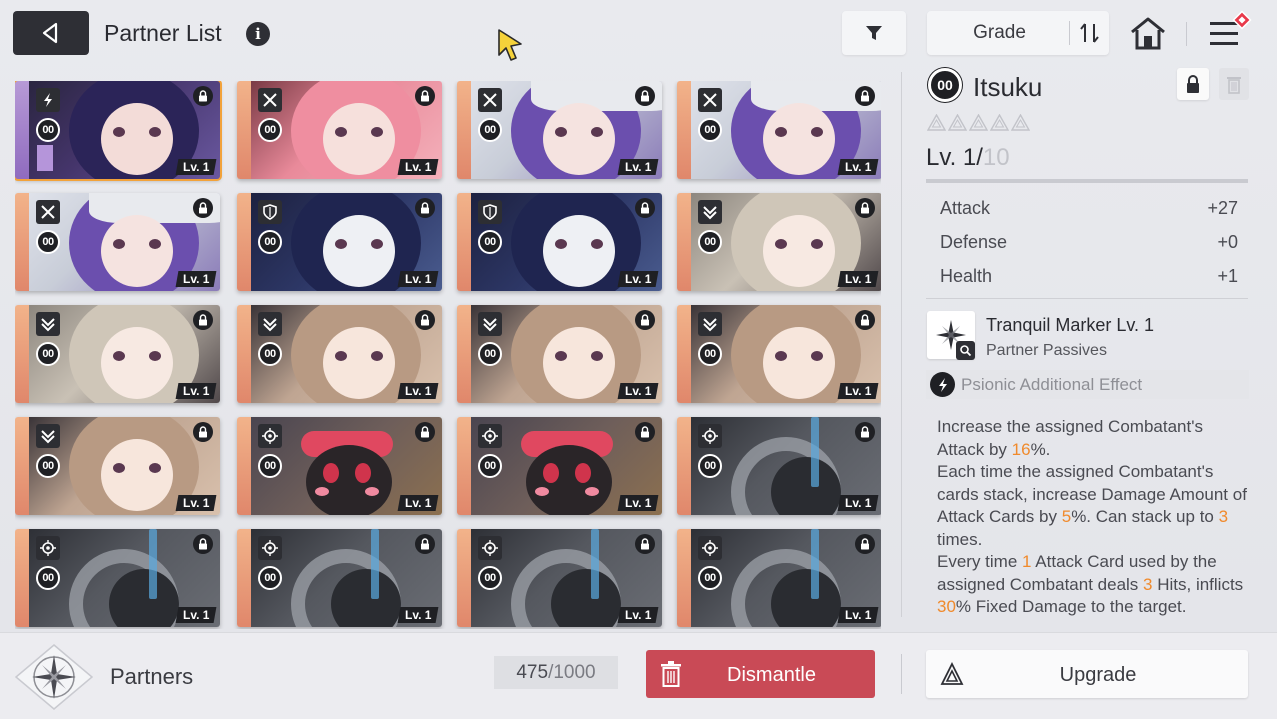 The width and height of the screenshot is (1277, 719). What do you see at coordinates (51, 33) in the screenshot?
I see `back-button` at bounding box center [51, 33].